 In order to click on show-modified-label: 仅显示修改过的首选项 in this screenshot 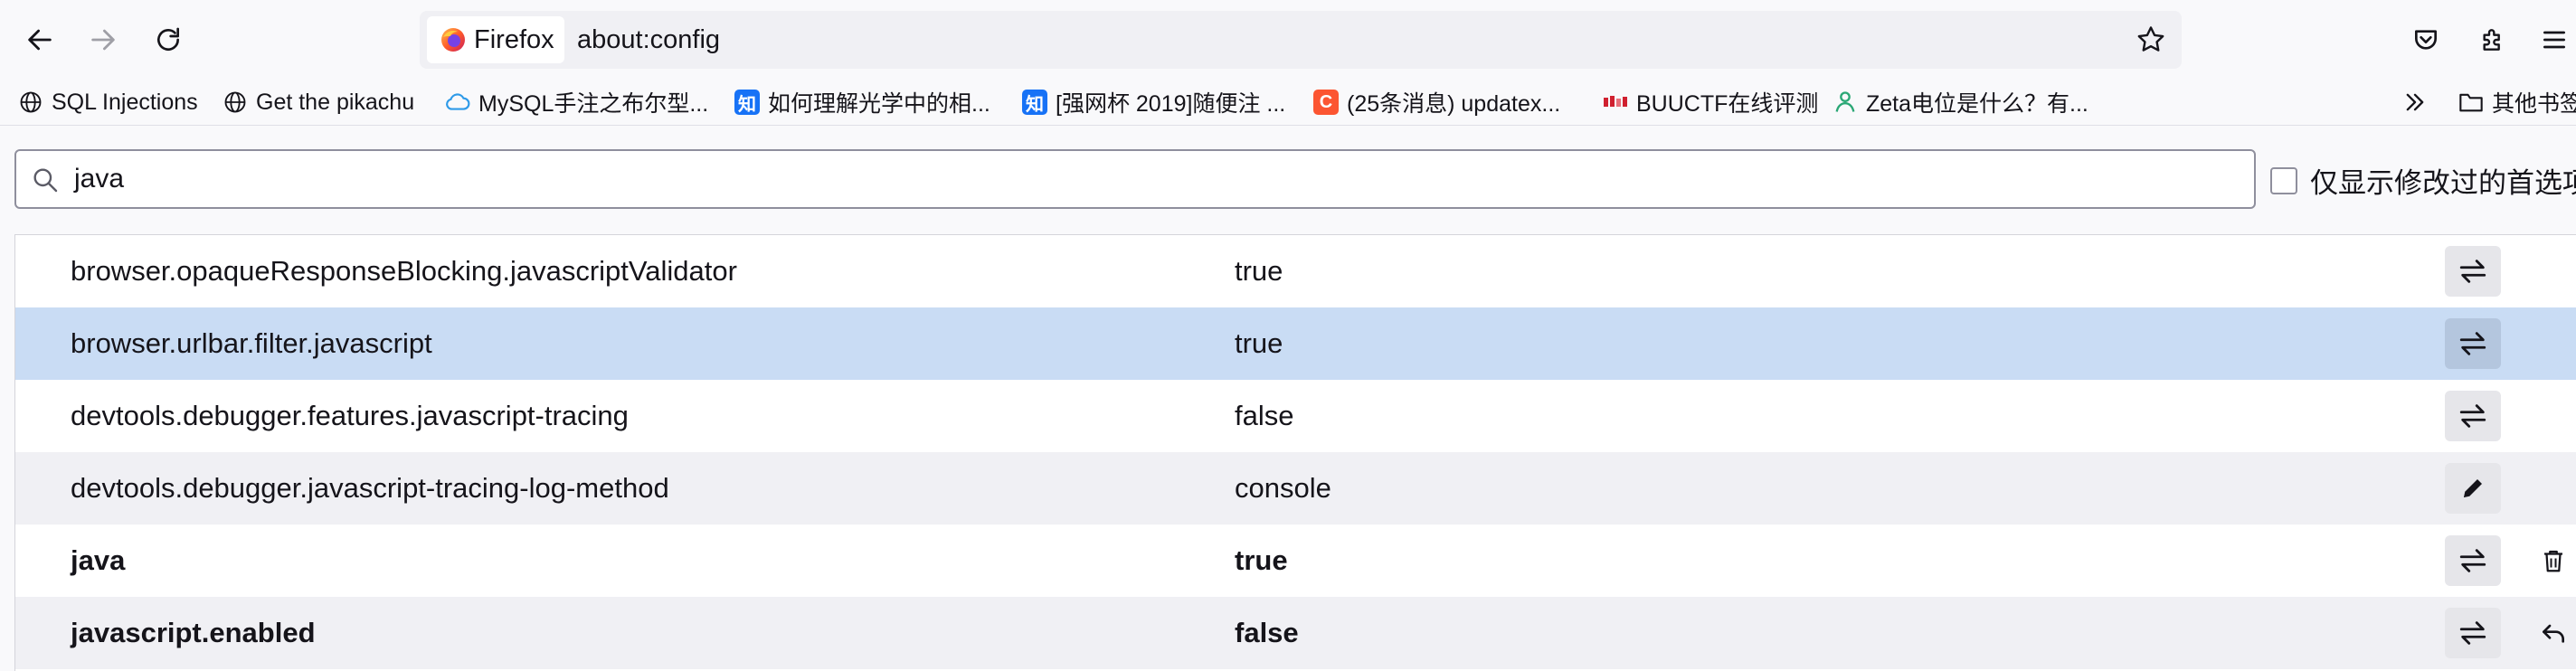, I will do `click(2443, 183)`.